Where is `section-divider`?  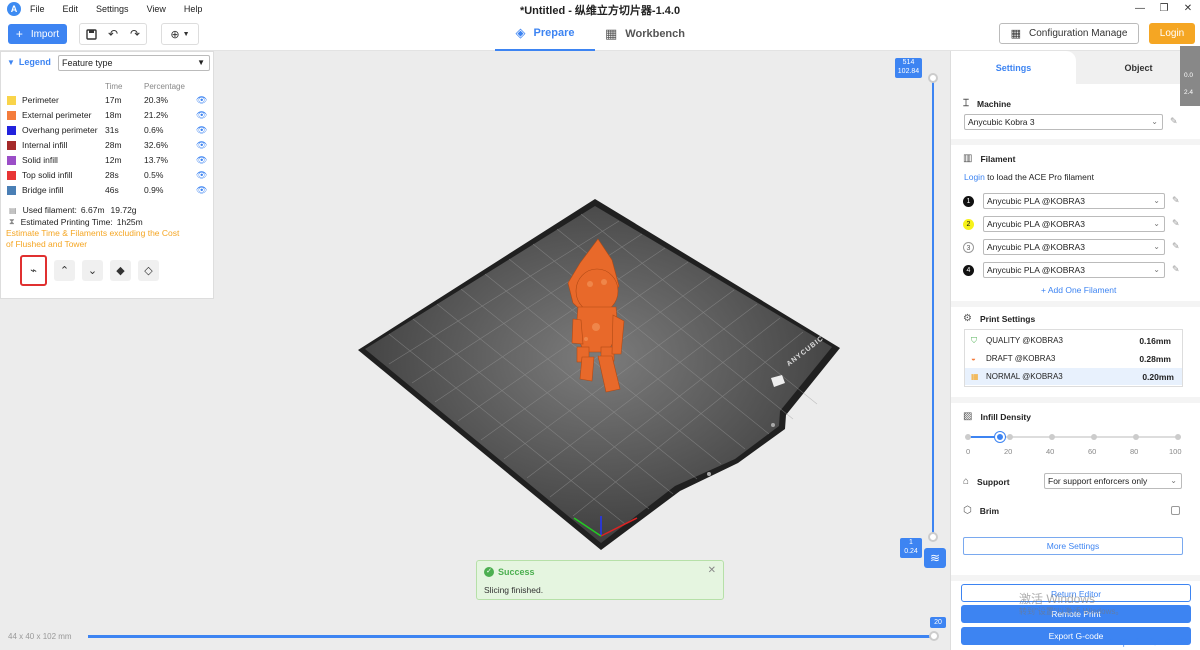
section-divider is located at coordinates (1075, 142).